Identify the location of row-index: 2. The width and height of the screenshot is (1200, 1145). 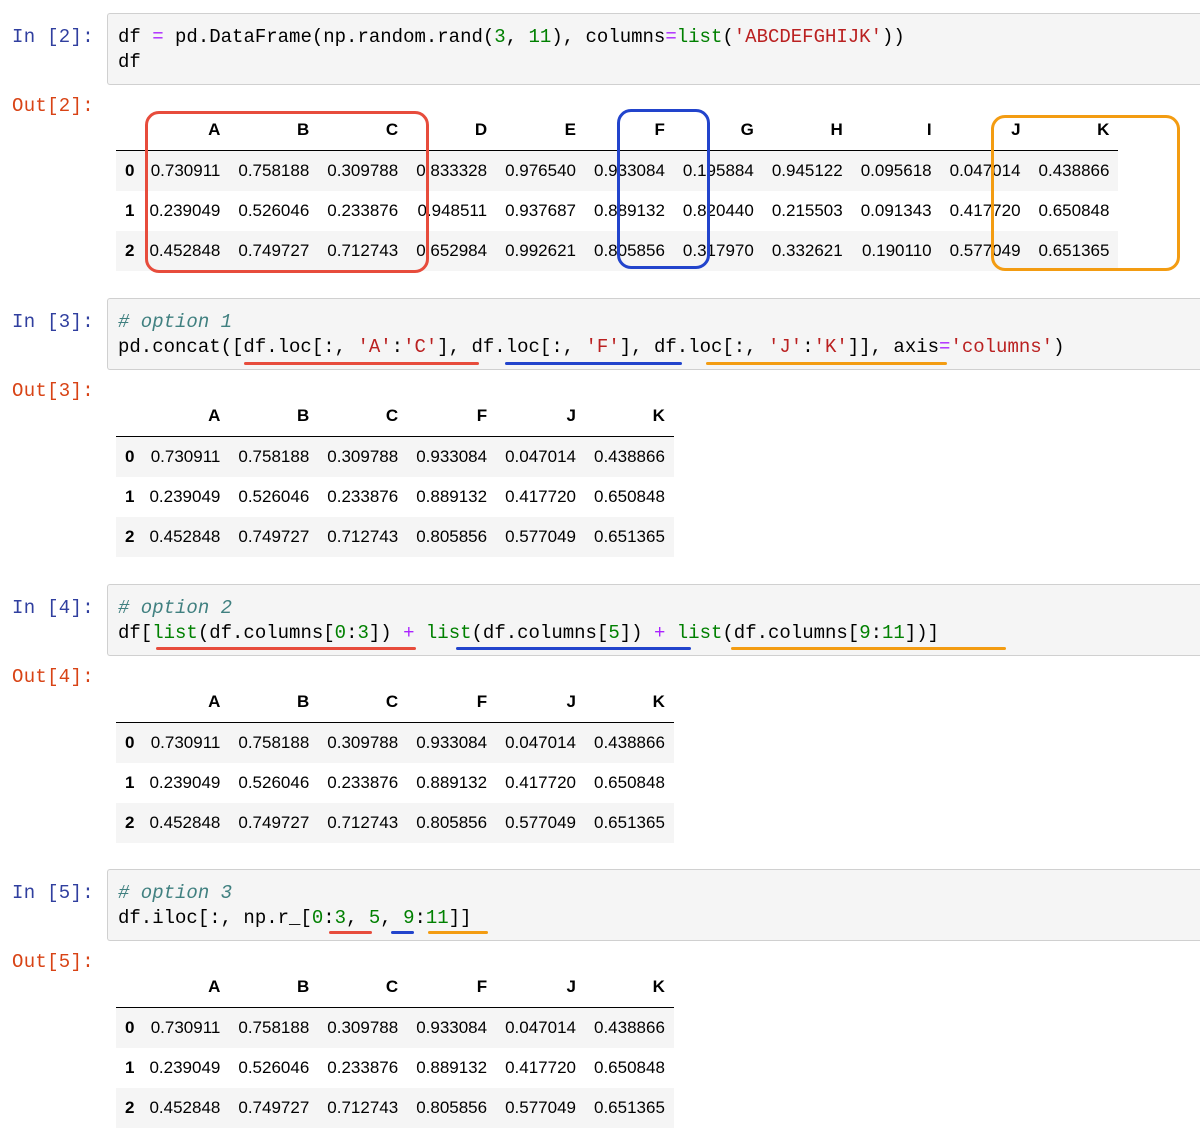
(130, 536).